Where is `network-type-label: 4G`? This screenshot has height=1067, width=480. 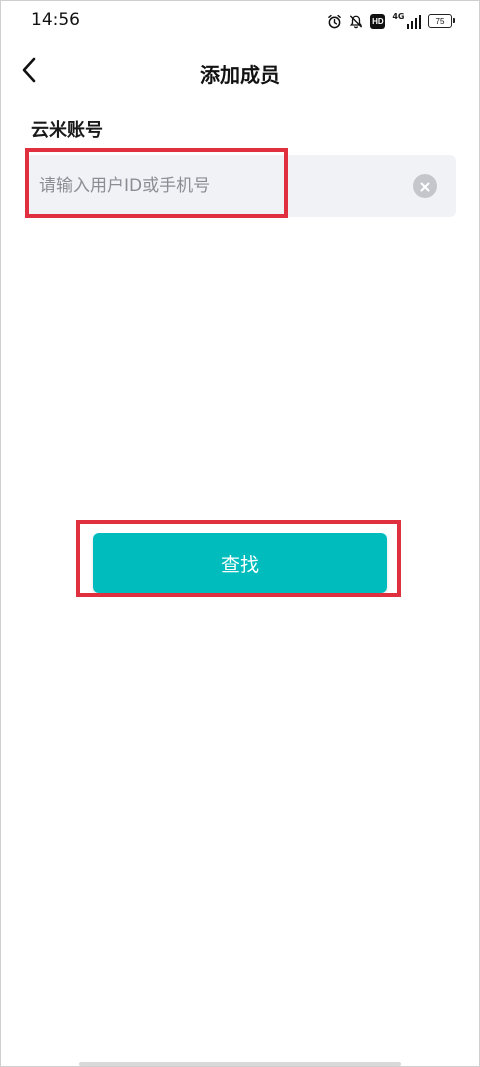
network-type-label: 4G is located at coordinates (398, 16).